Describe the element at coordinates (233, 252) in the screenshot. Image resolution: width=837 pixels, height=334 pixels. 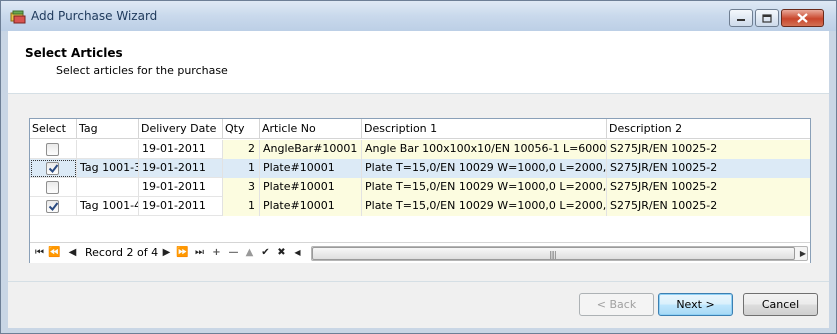
I see `delete-record-icon: —` at that location.